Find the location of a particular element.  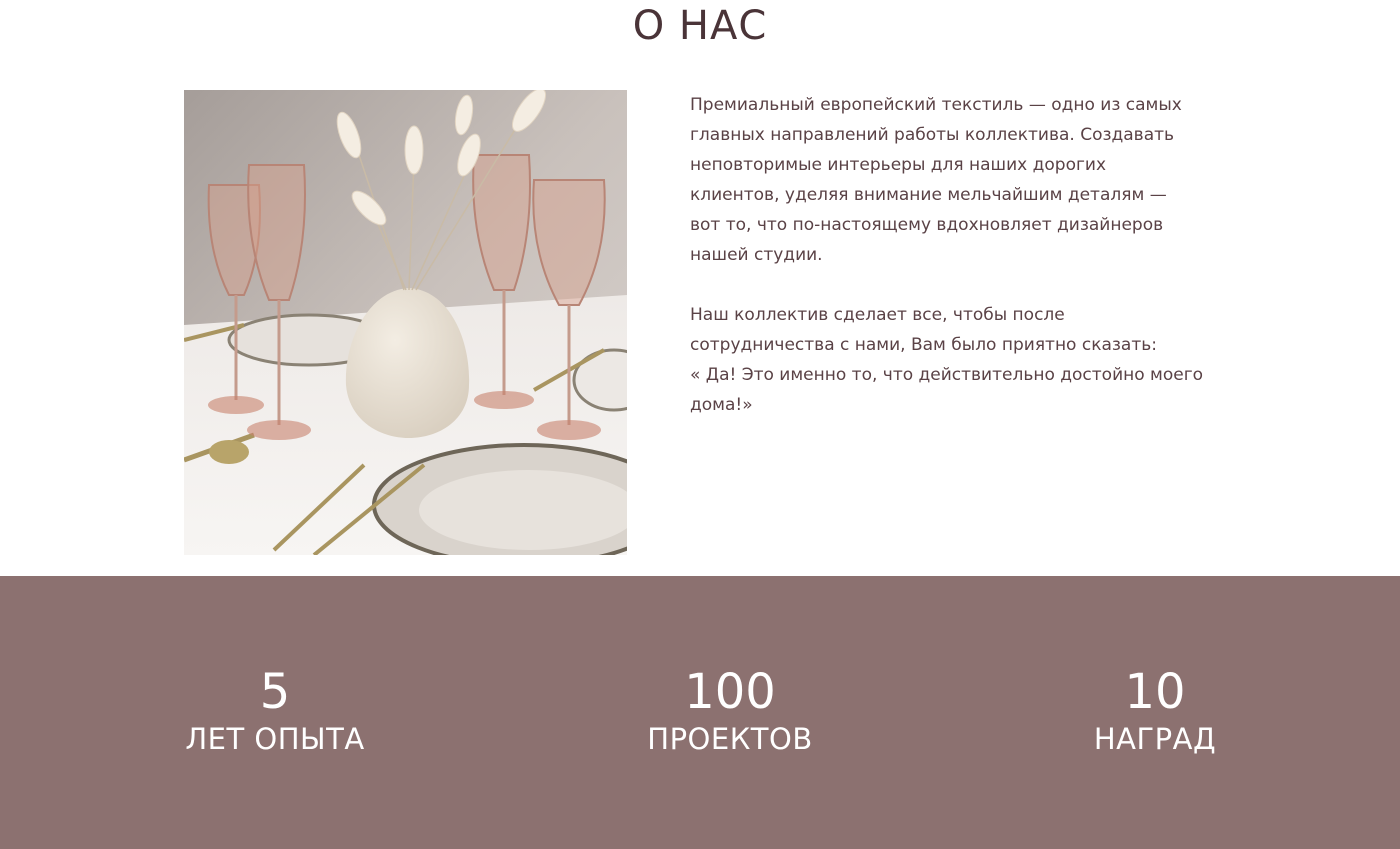

stat-experience: 5 ЛЕТ ОПЫТА is located at coordinates (275, 710).